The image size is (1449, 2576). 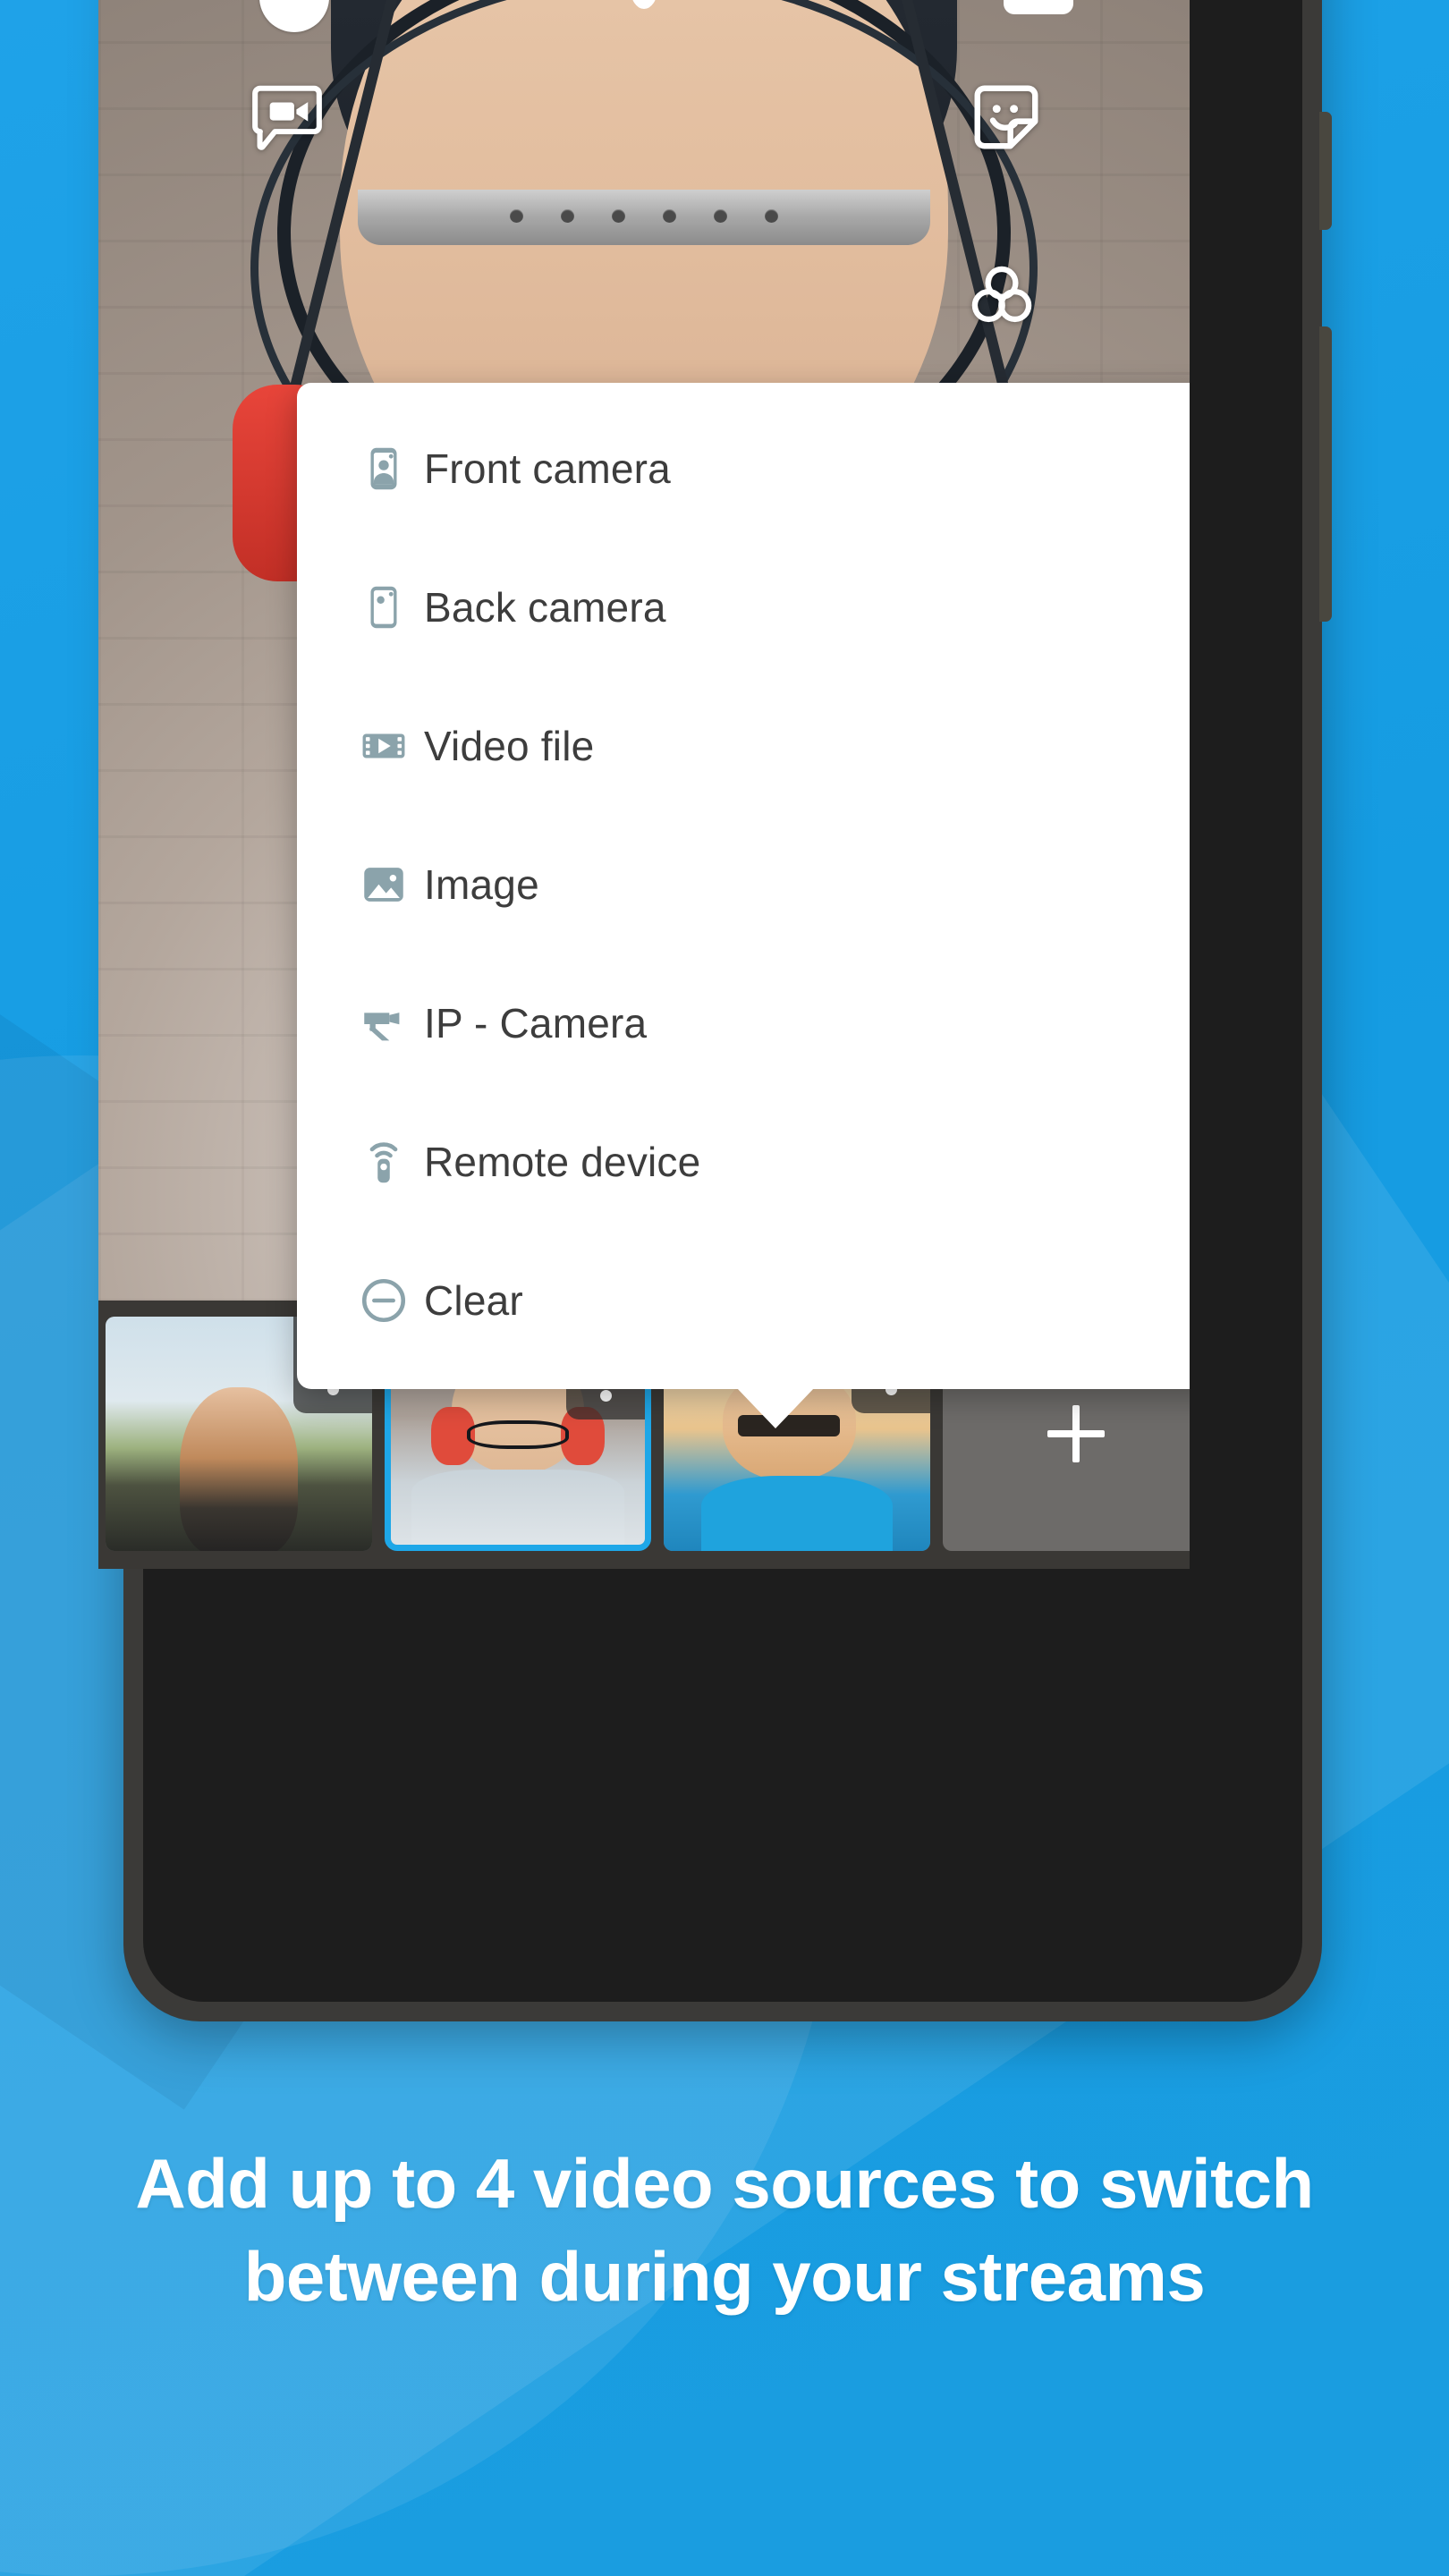 What do you see at coordinates (1006, 119) in the screenshot?
I see `sticker-icon` at bounding box center [1006, 119].